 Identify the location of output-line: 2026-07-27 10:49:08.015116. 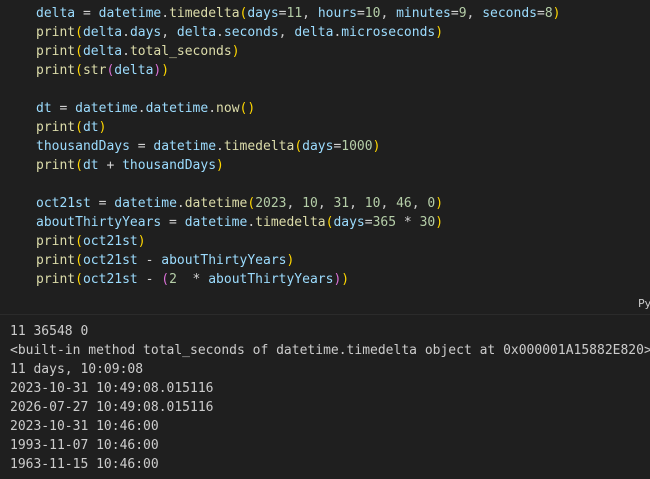
(112, 407).